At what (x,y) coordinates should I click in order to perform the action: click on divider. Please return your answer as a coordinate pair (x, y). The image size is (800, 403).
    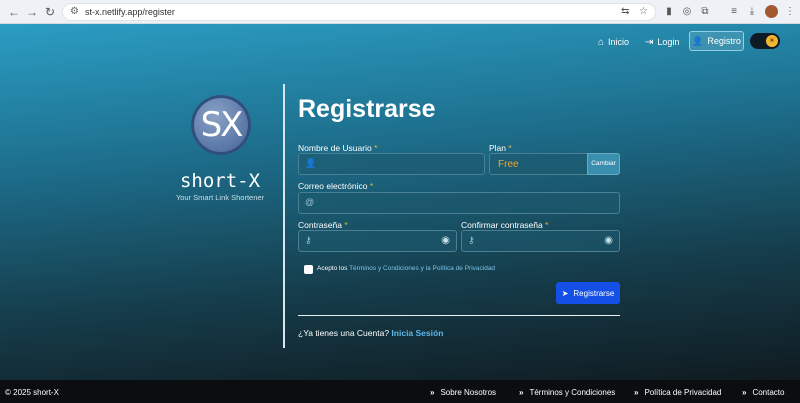
    Looking at the image, I should click on (284, 216).